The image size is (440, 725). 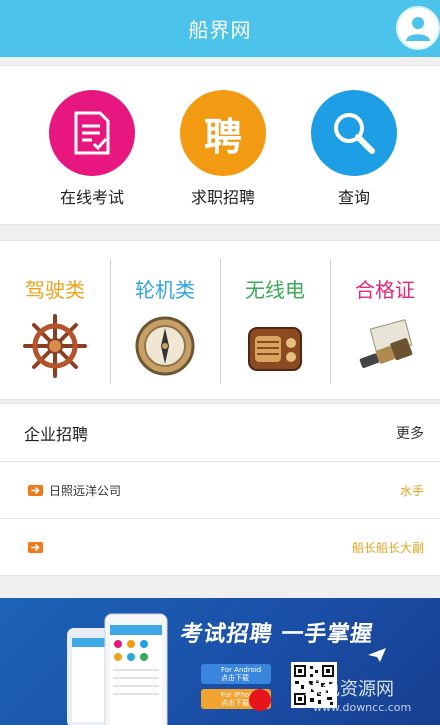 What do you see at coordinates (260, 700) in the screenshot?
I see `record-dot-icon` at bounding box center [260, 700].